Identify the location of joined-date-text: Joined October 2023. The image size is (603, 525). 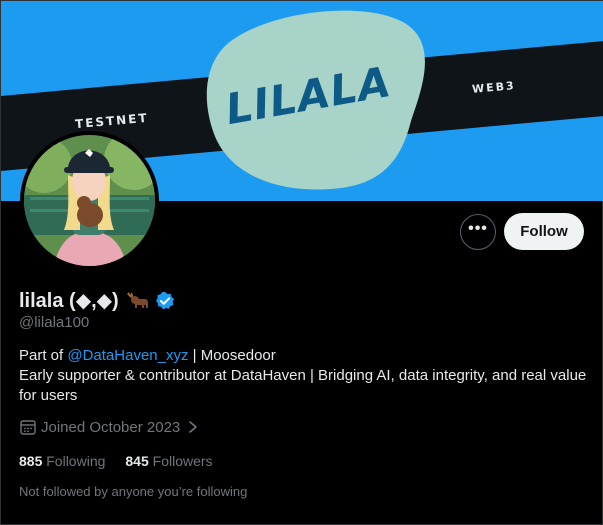
(111, 427).